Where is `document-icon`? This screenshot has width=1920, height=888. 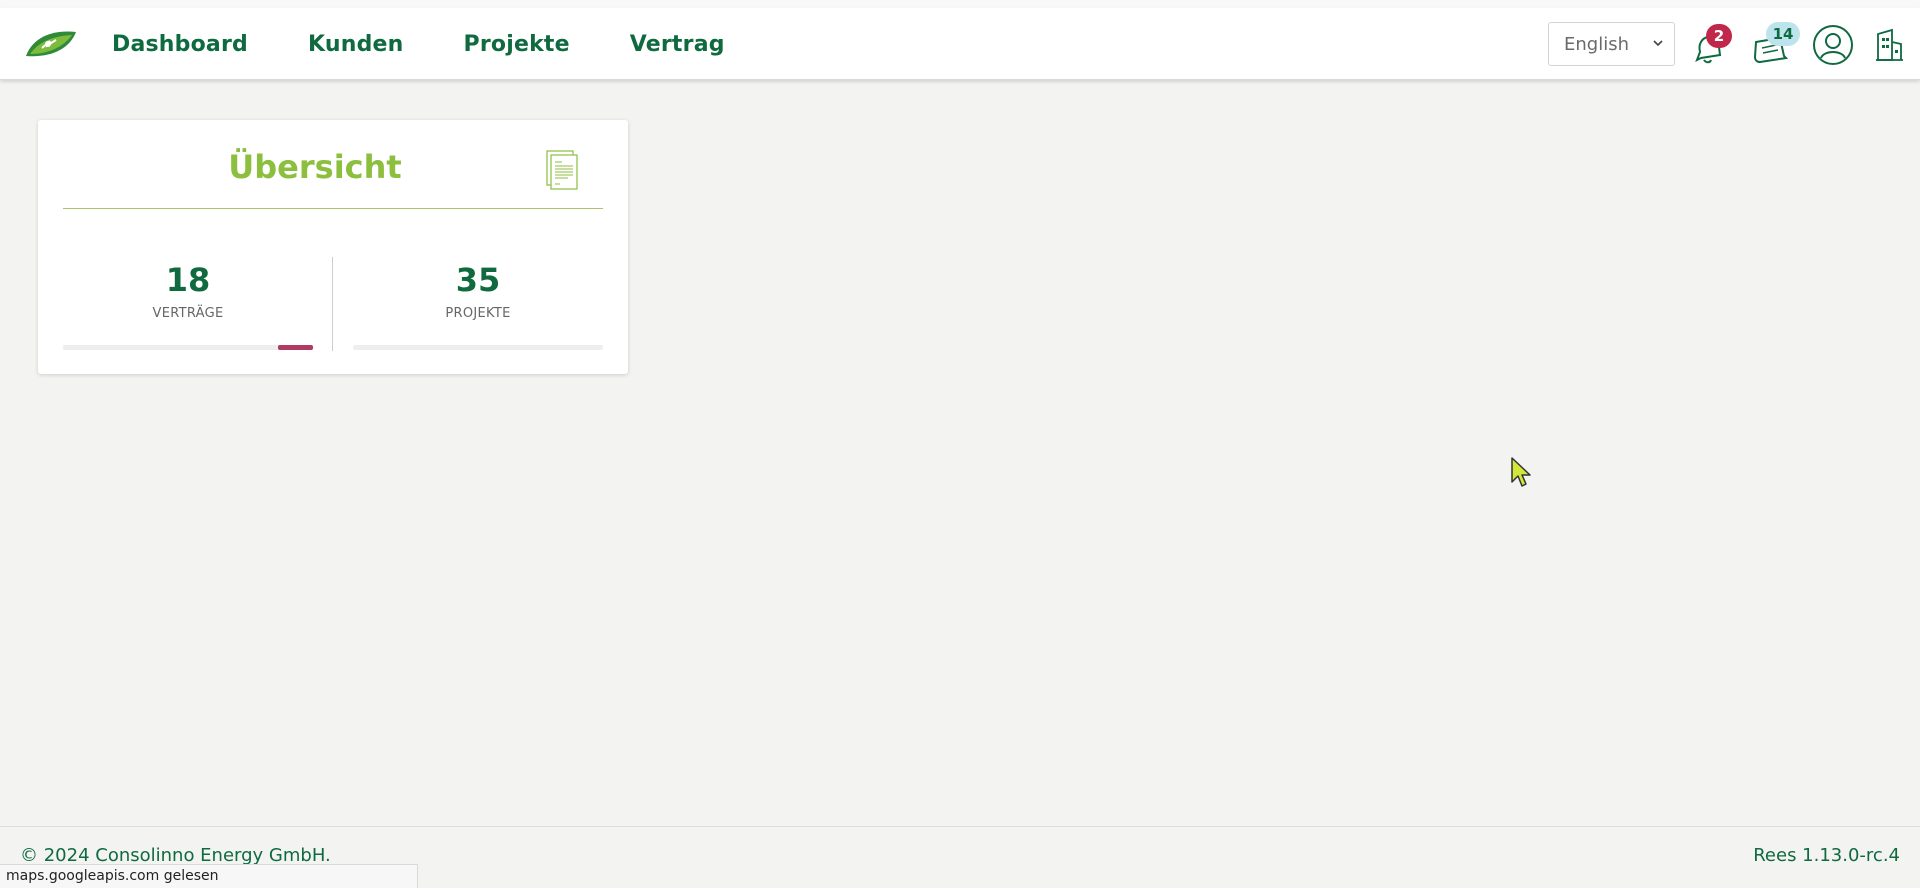 document-icon is located at coordinates (562, 170).